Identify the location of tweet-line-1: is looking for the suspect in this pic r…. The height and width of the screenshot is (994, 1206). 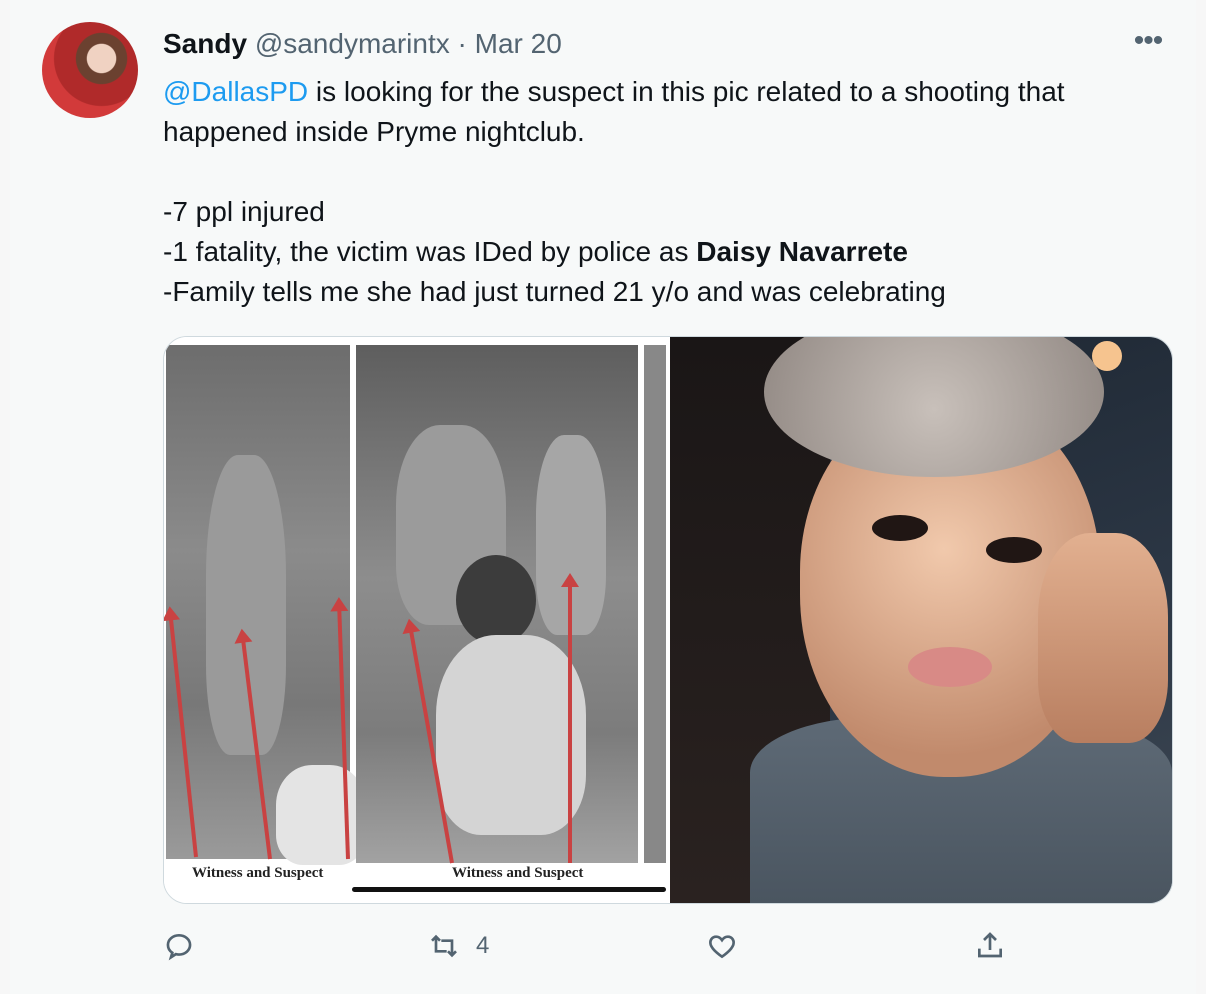
(686, 91).